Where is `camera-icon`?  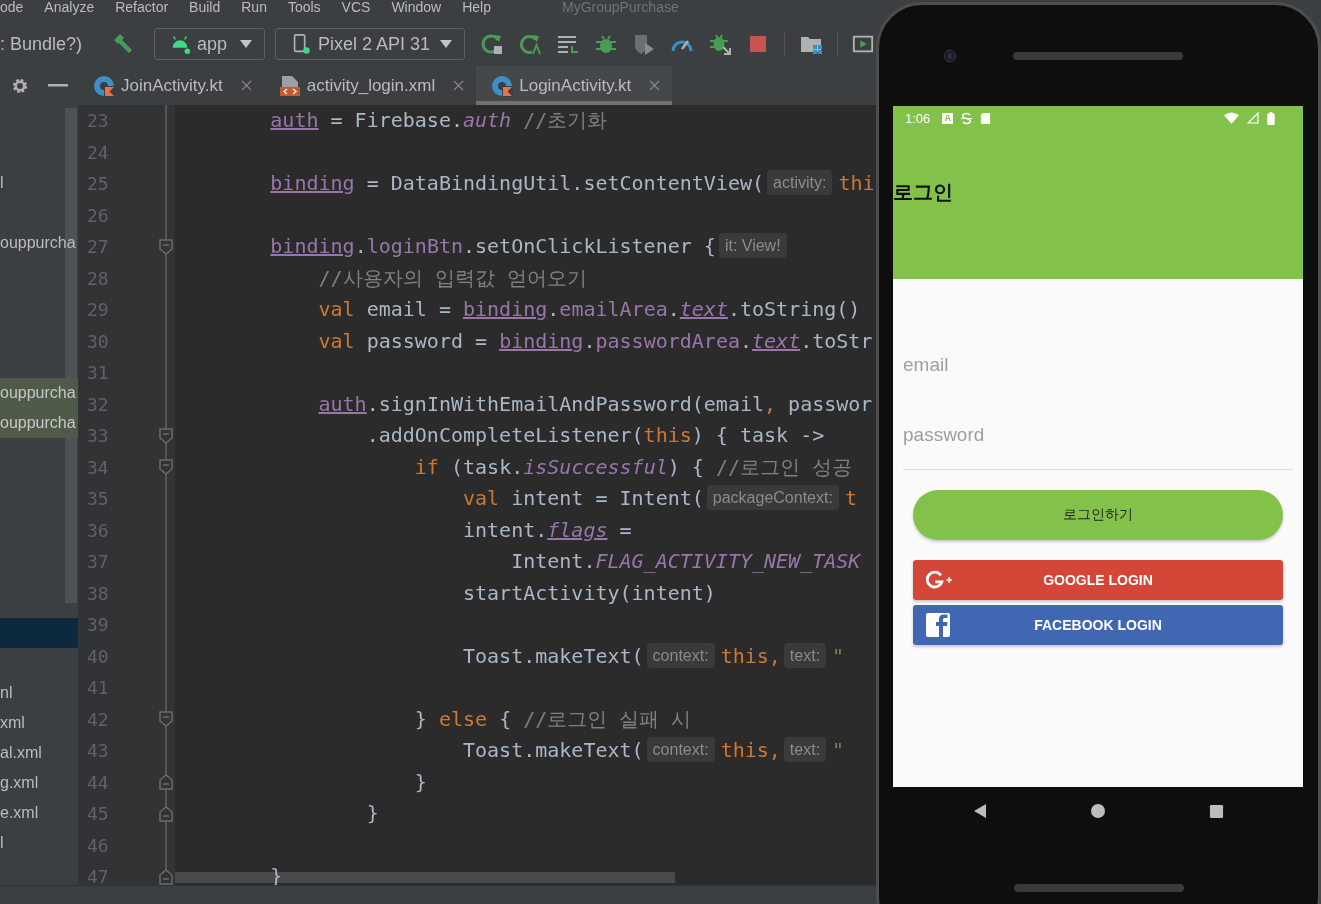
camera-icon is located at coordinates (950, 55).